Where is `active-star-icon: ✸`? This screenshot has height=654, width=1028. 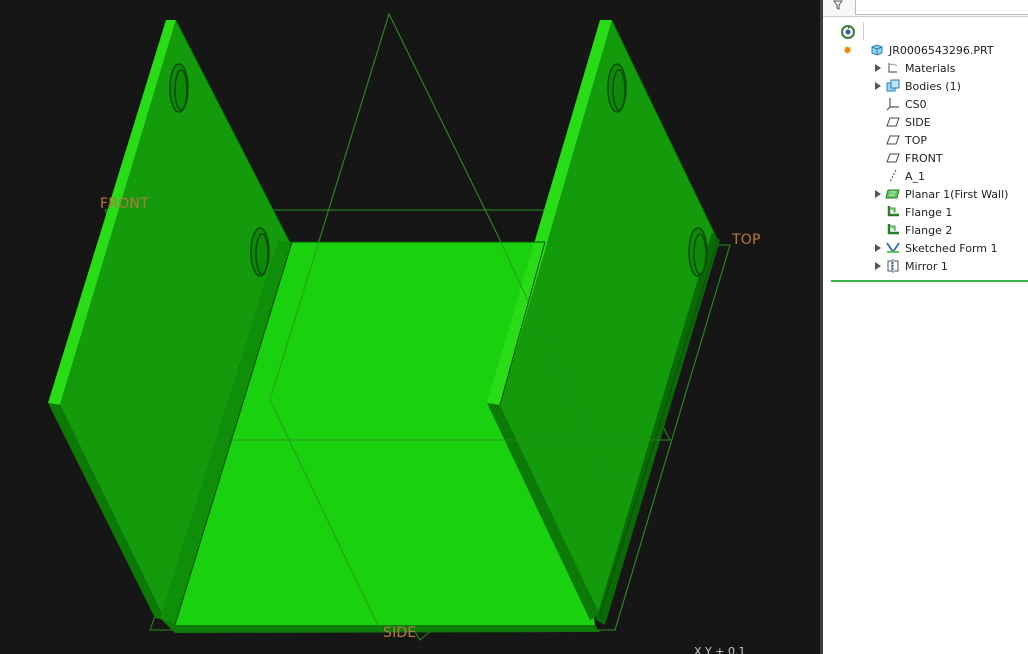 active-star-icon: ✸ is located at coordinates (848, 50).